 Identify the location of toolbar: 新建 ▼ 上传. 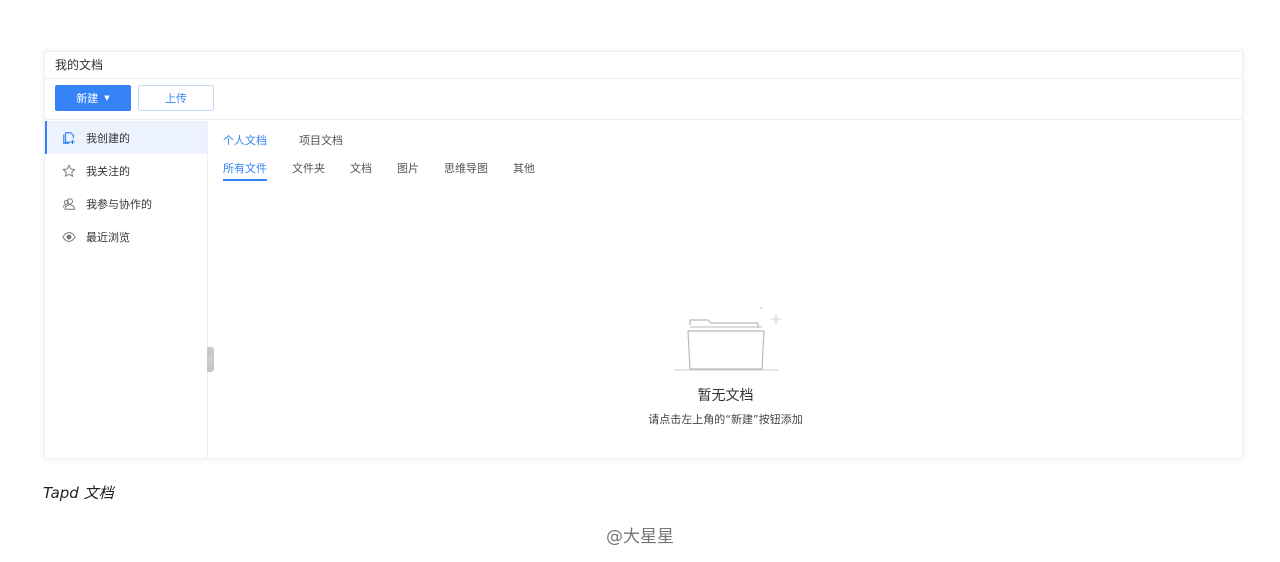
(643, 99).